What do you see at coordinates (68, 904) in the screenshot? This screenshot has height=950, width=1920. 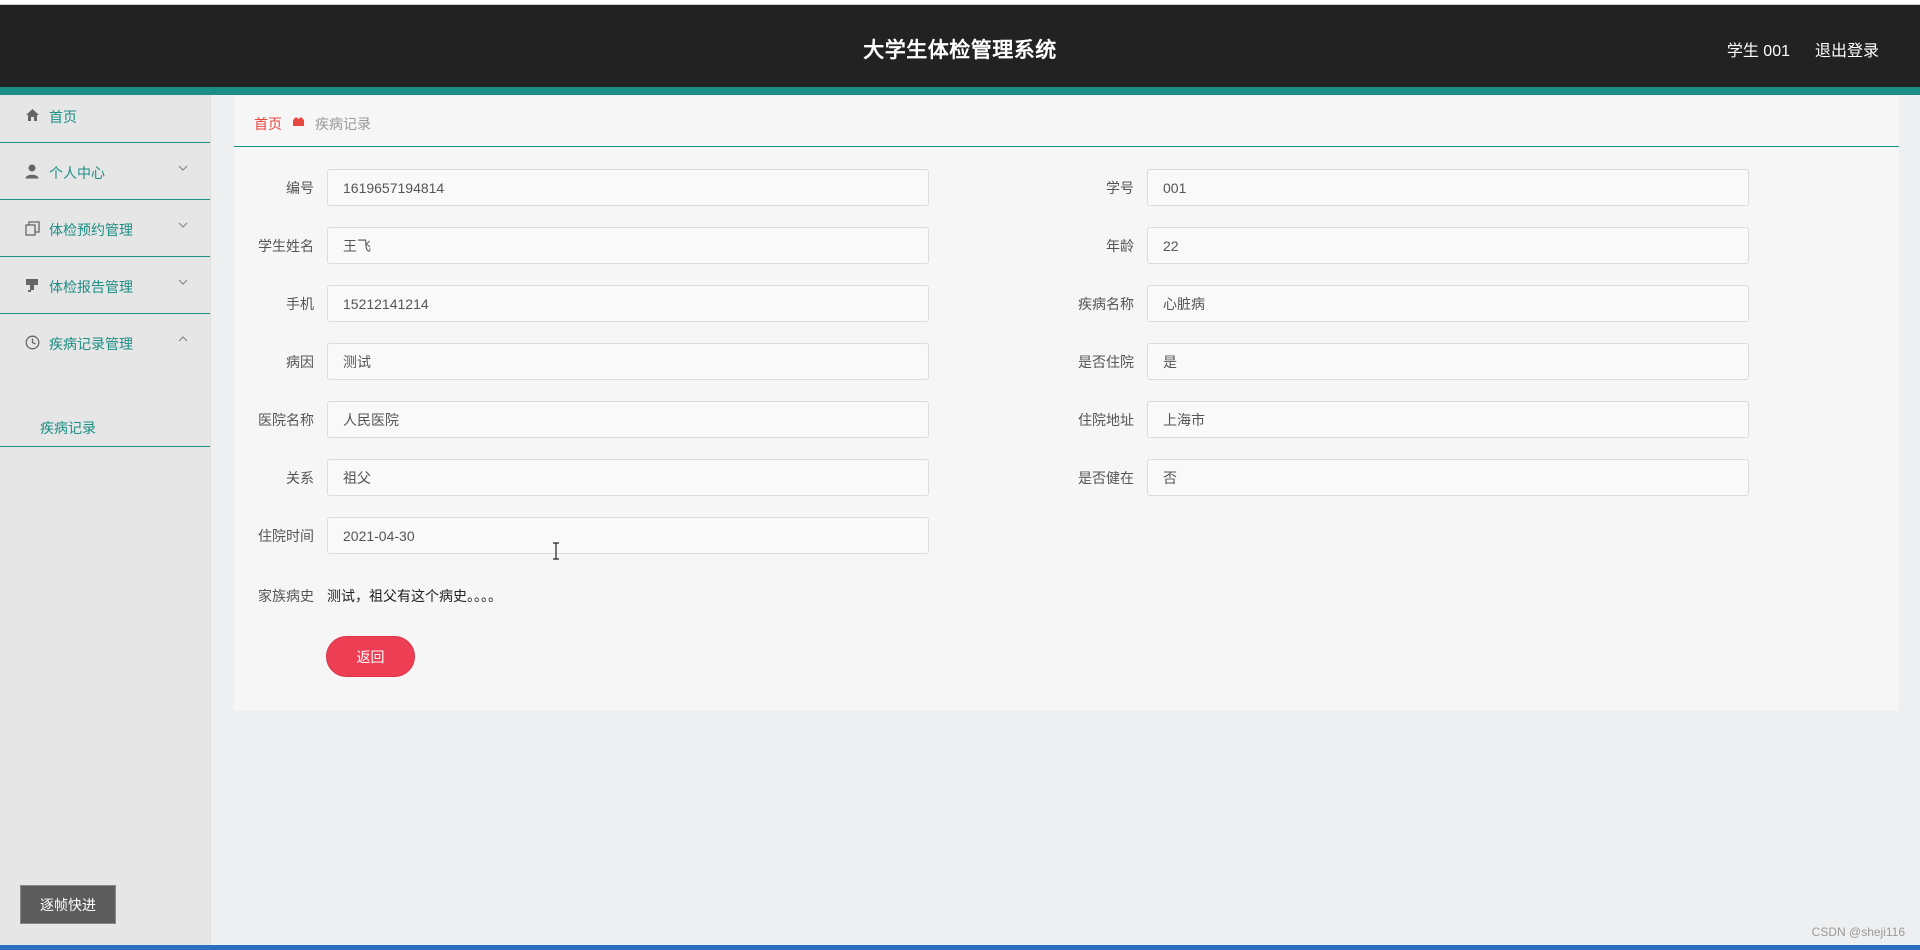 I see `frame-step-button: 逐帧快进` at bounding box center [68, 904].